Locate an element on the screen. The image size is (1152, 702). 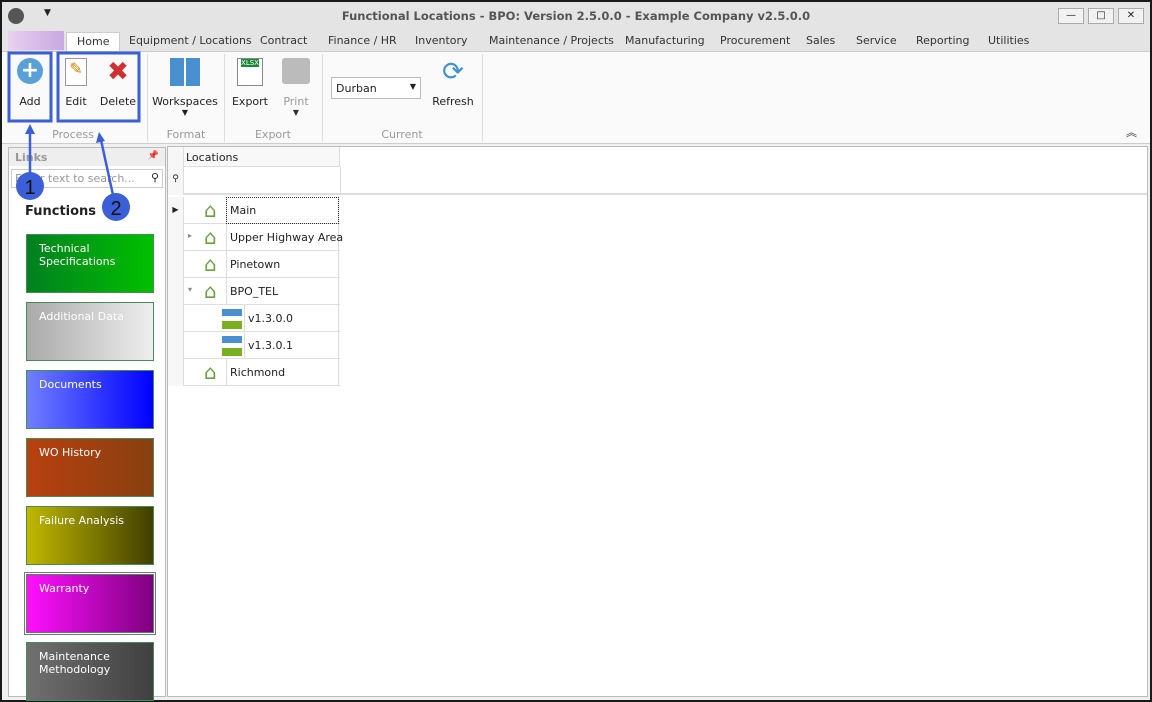
annotation-label-1: 1 is located at coordinates (29, 188).